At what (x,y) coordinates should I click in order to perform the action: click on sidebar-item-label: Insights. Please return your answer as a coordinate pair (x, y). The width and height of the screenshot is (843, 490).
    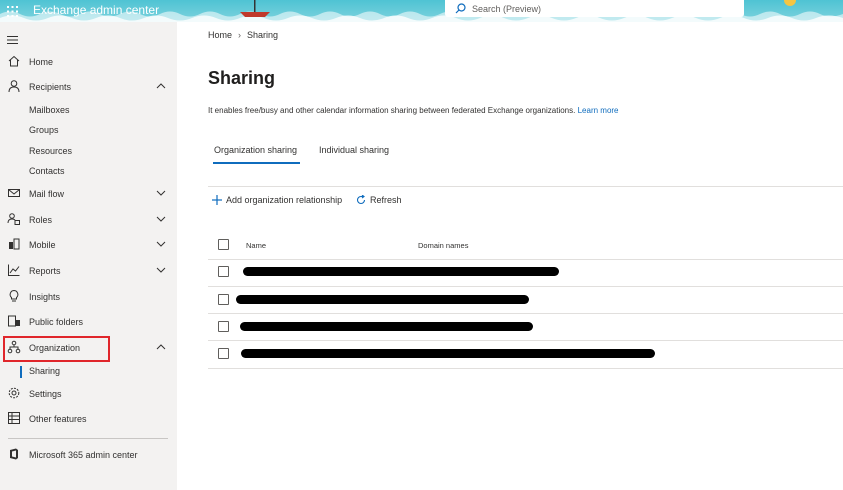
    Looking at the image, I should click on (45, 297).